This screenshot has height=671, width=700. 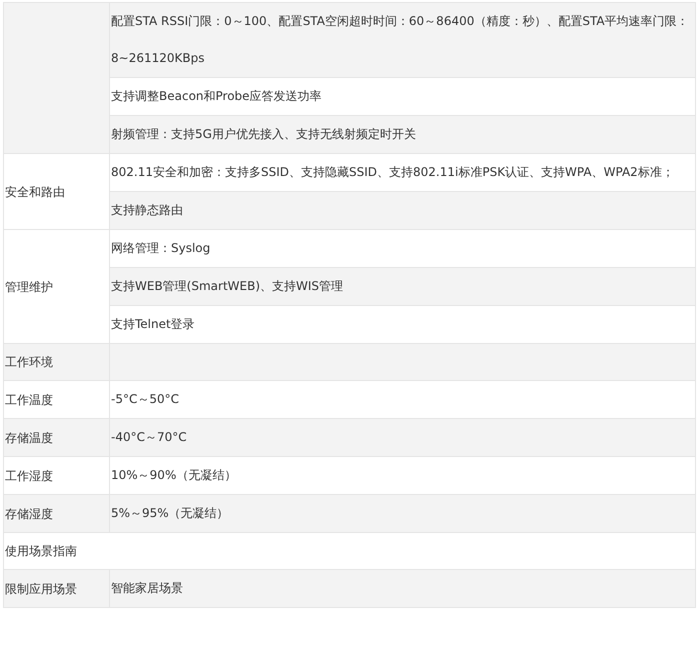 What do you see at coordinates (57, 192) in the screenshot?
I see `label-cell: 安全和路由` at bounding box center [57, 192].